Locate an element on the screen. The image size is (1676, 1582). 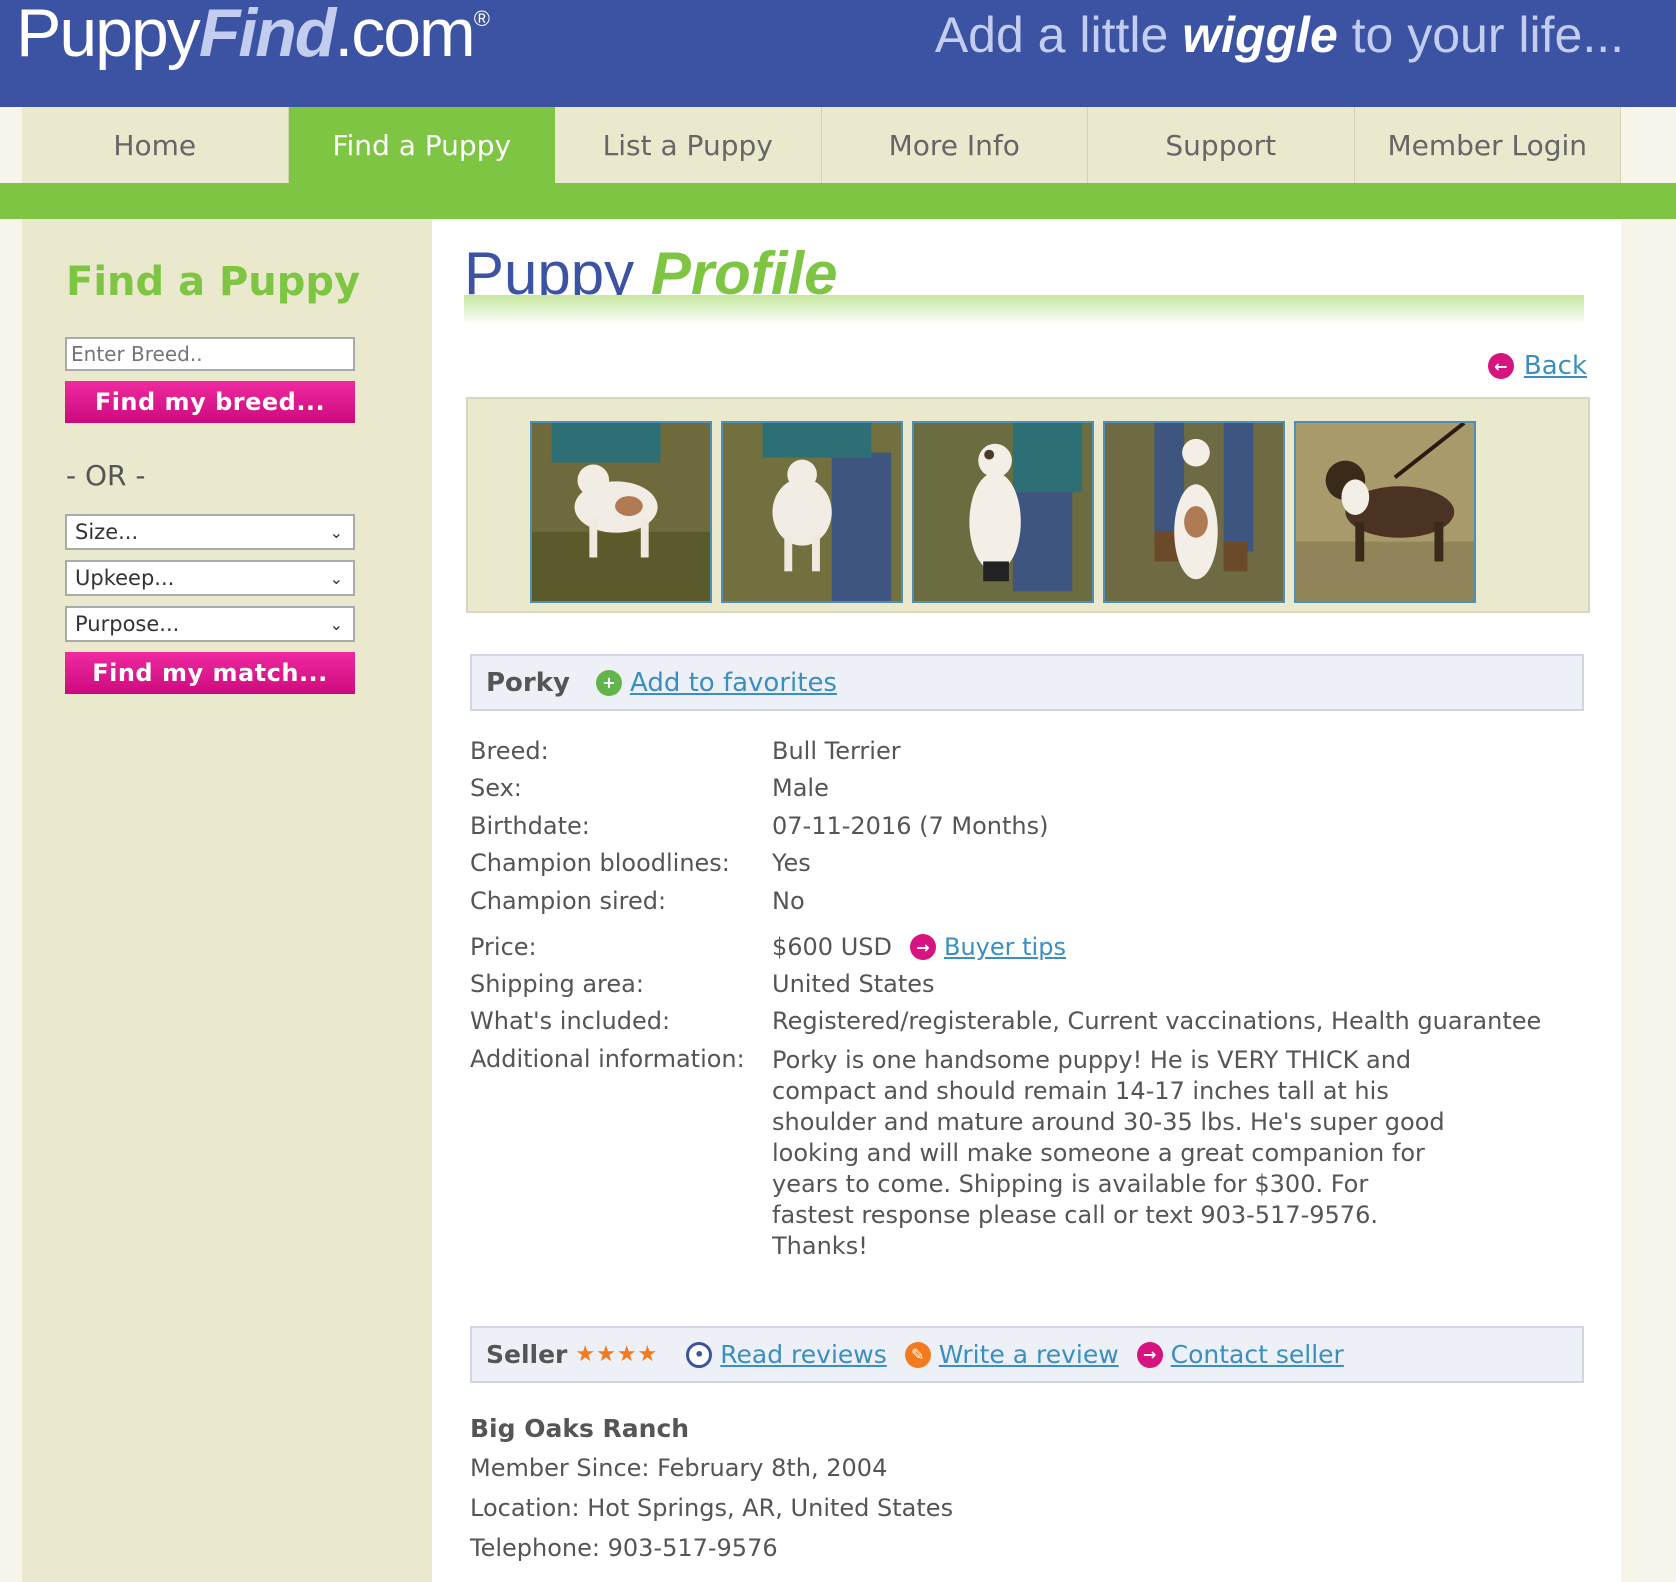
size-select: Size... ⌄ is located at coordinates (210, 532).